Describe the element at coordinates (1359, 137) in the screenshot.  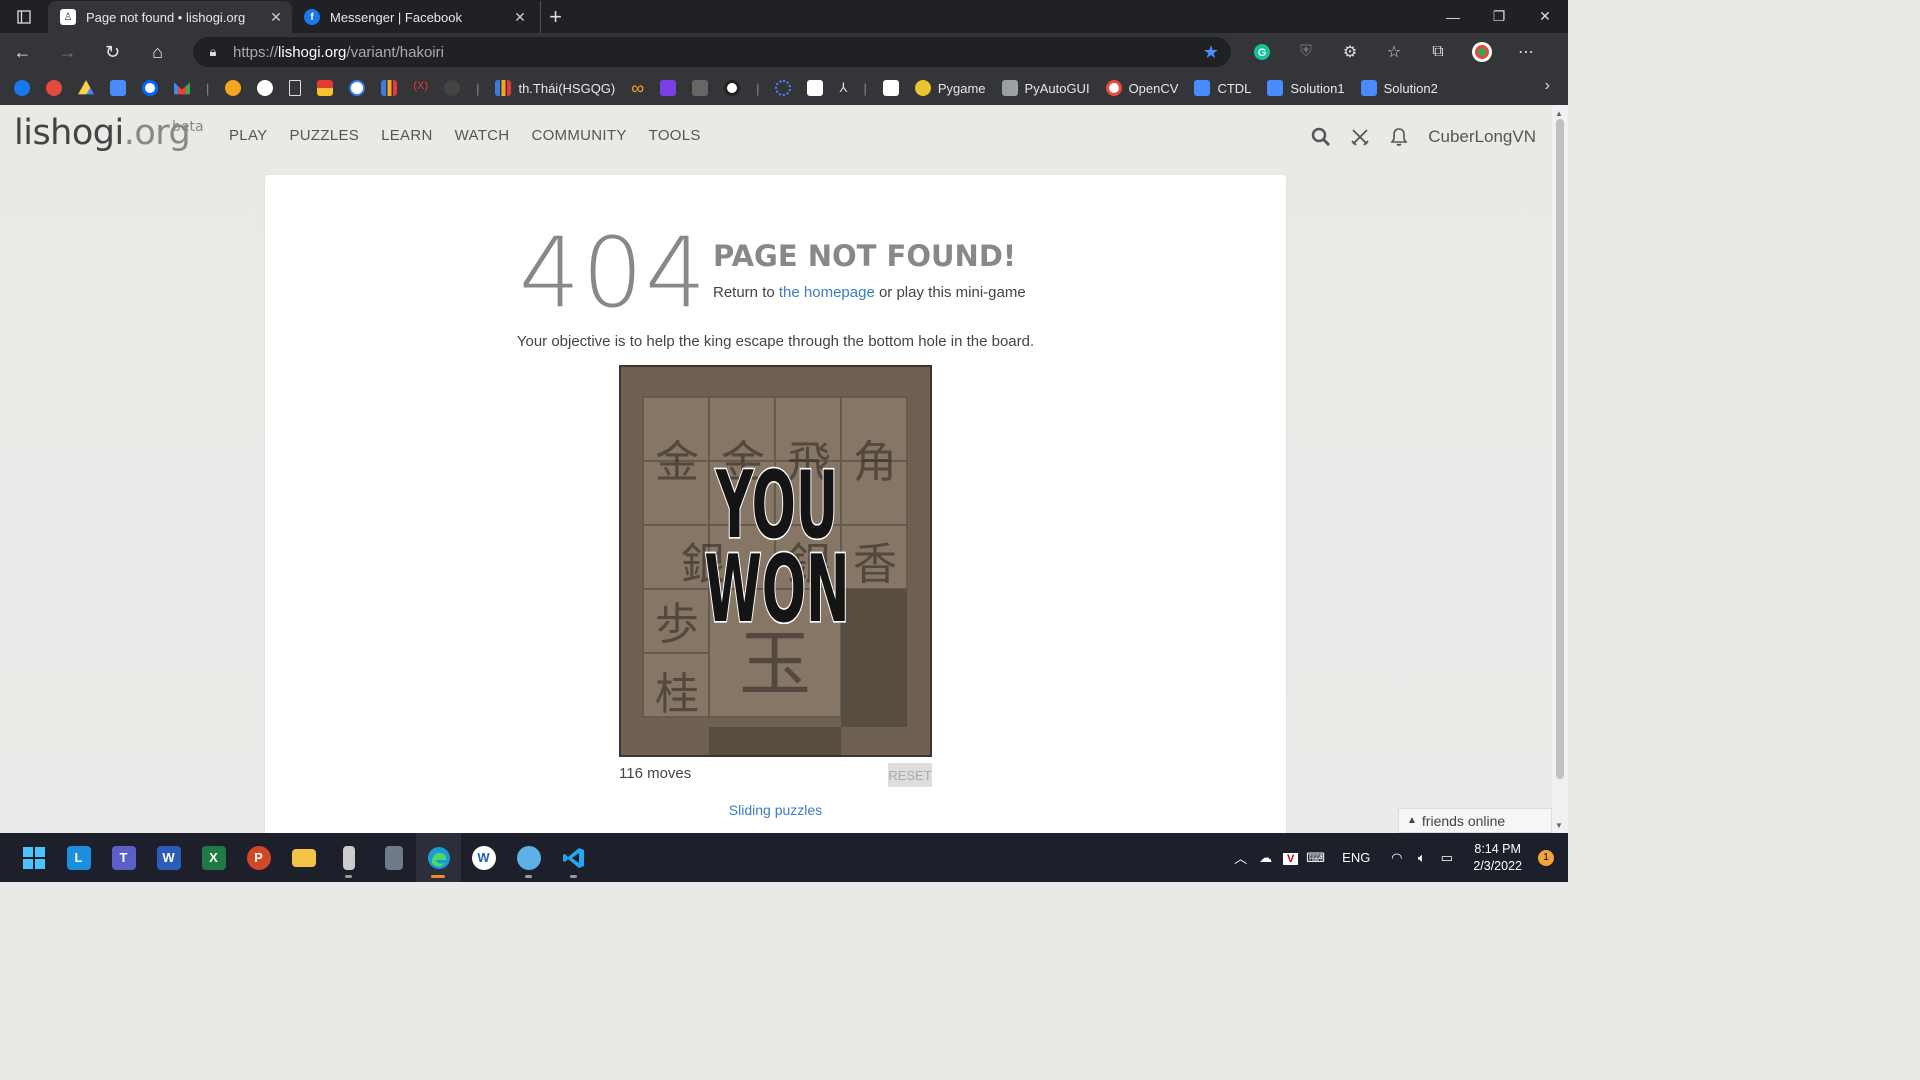
I see `challenge-swords-icon` at that location.